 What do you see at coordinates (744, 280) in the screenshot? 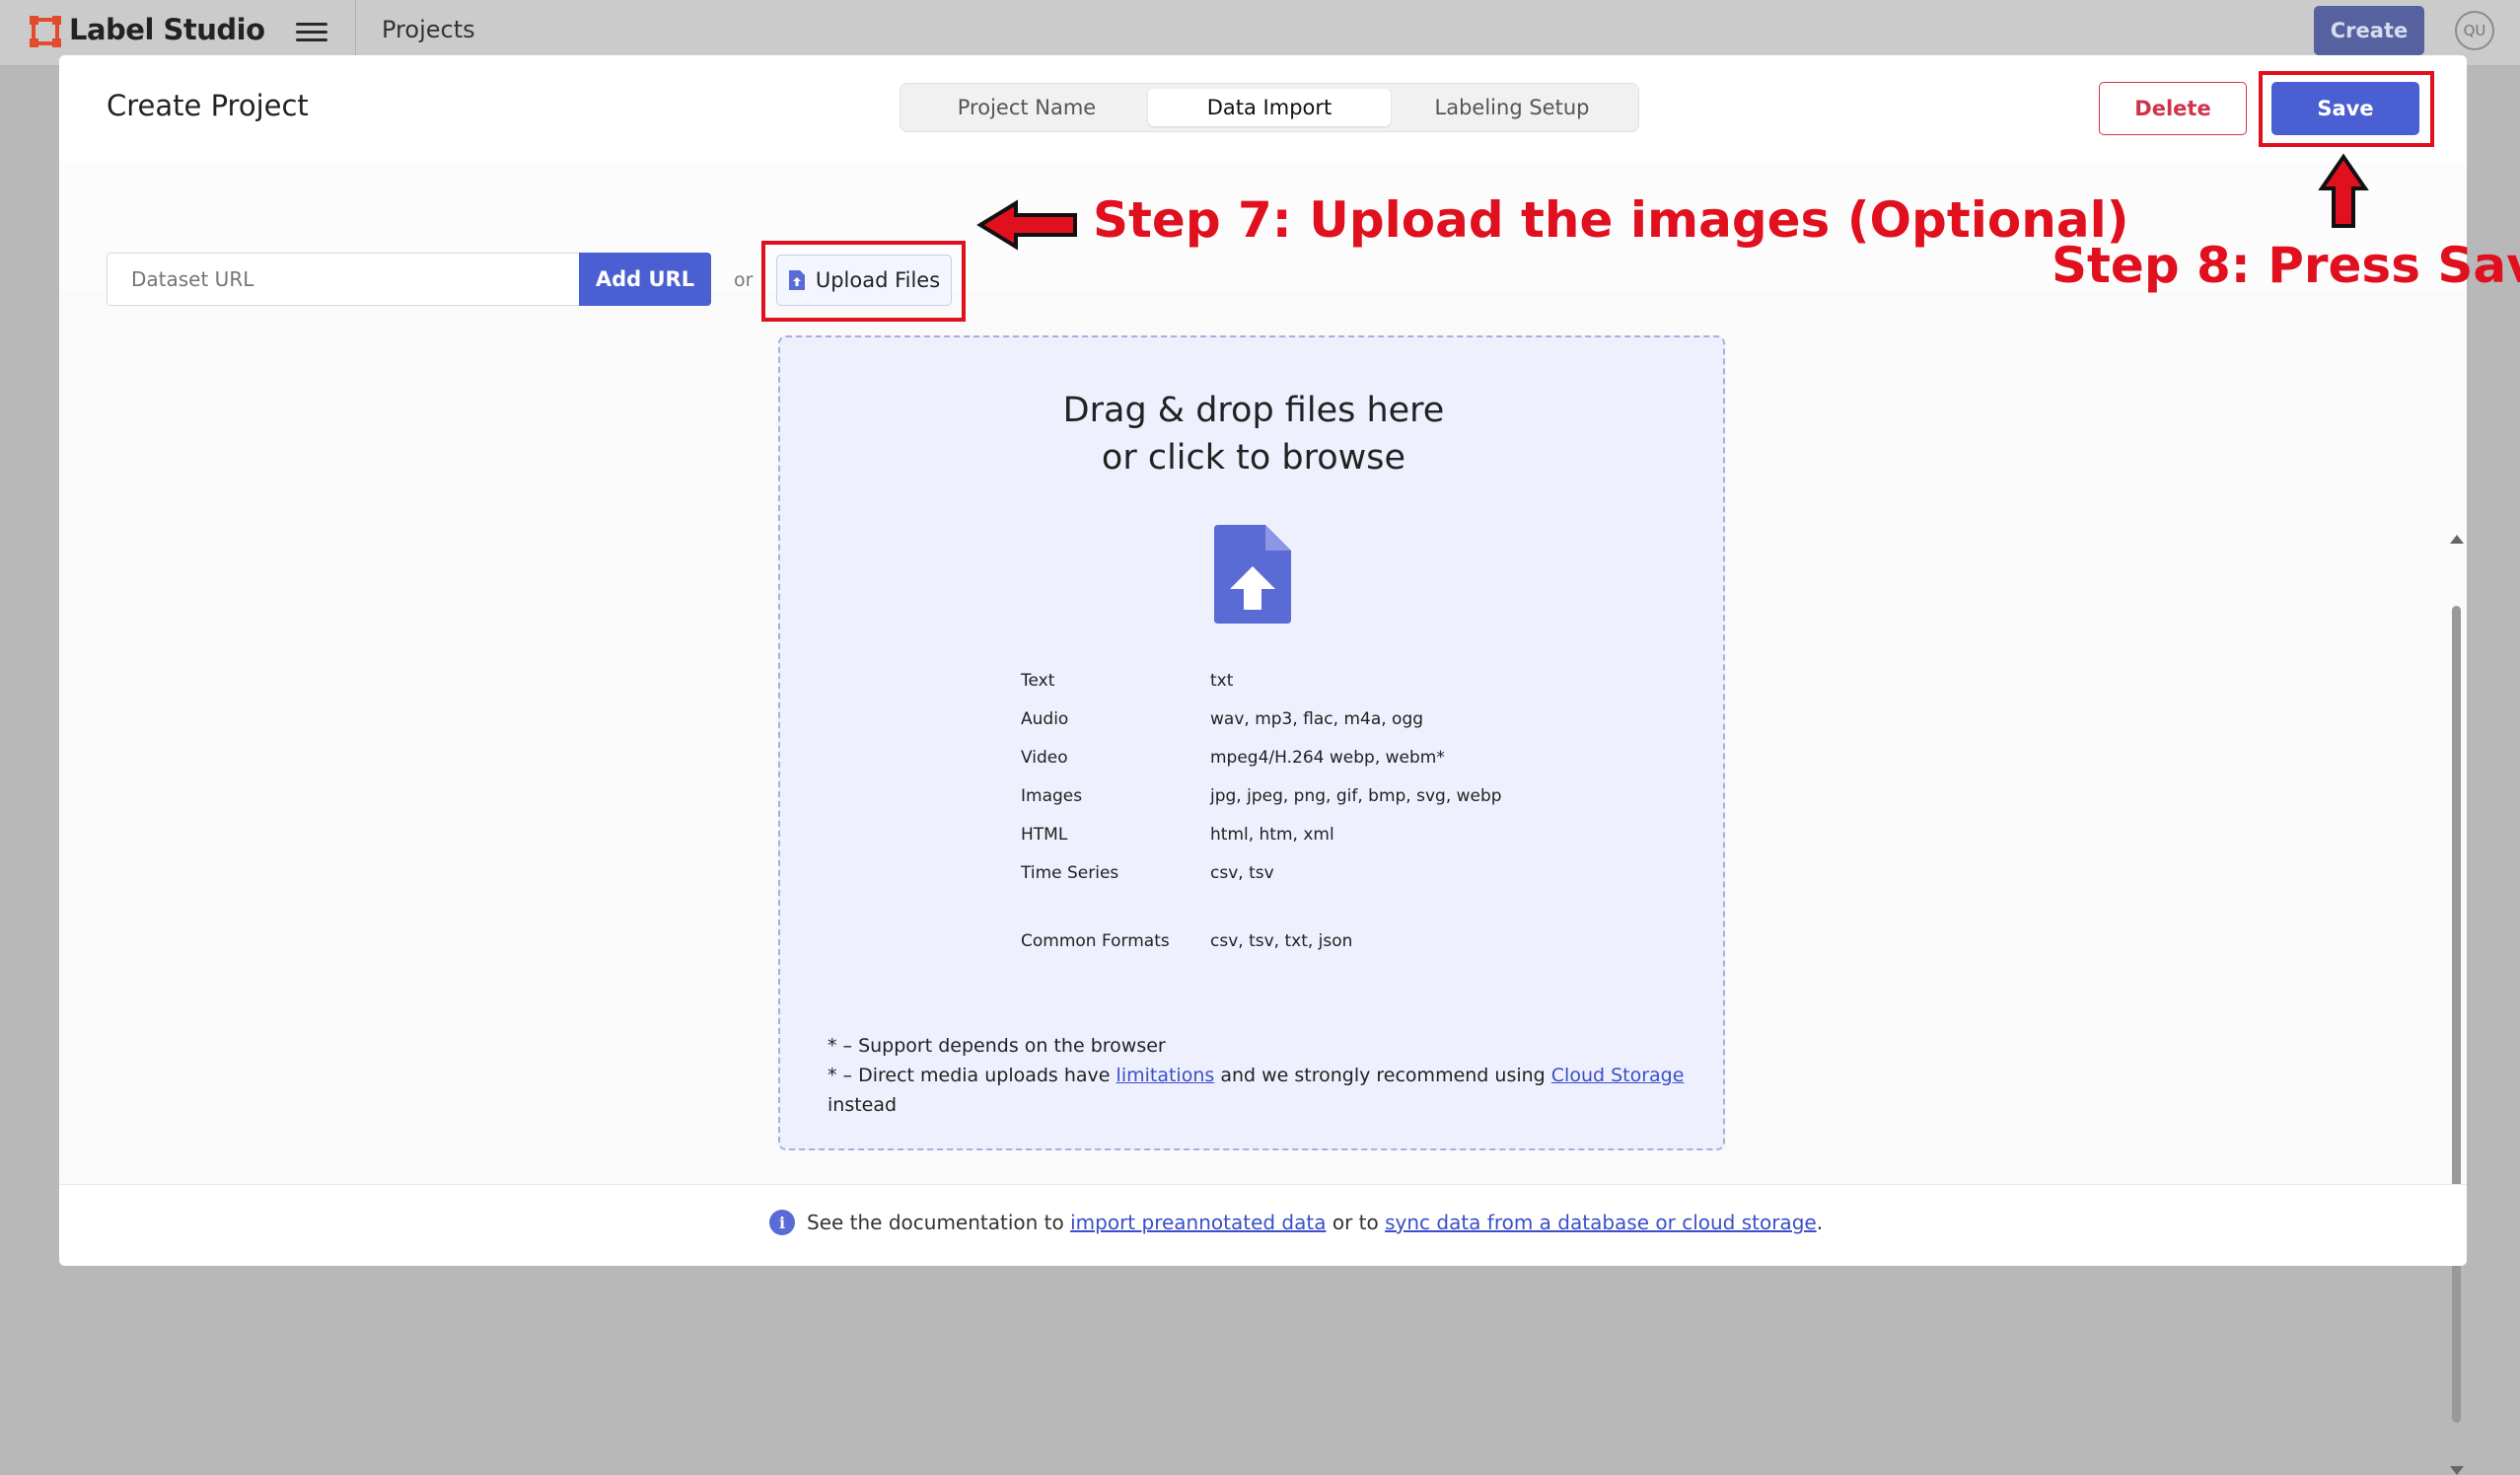
I see `or-separator: or` at bounding box center [744, 280].